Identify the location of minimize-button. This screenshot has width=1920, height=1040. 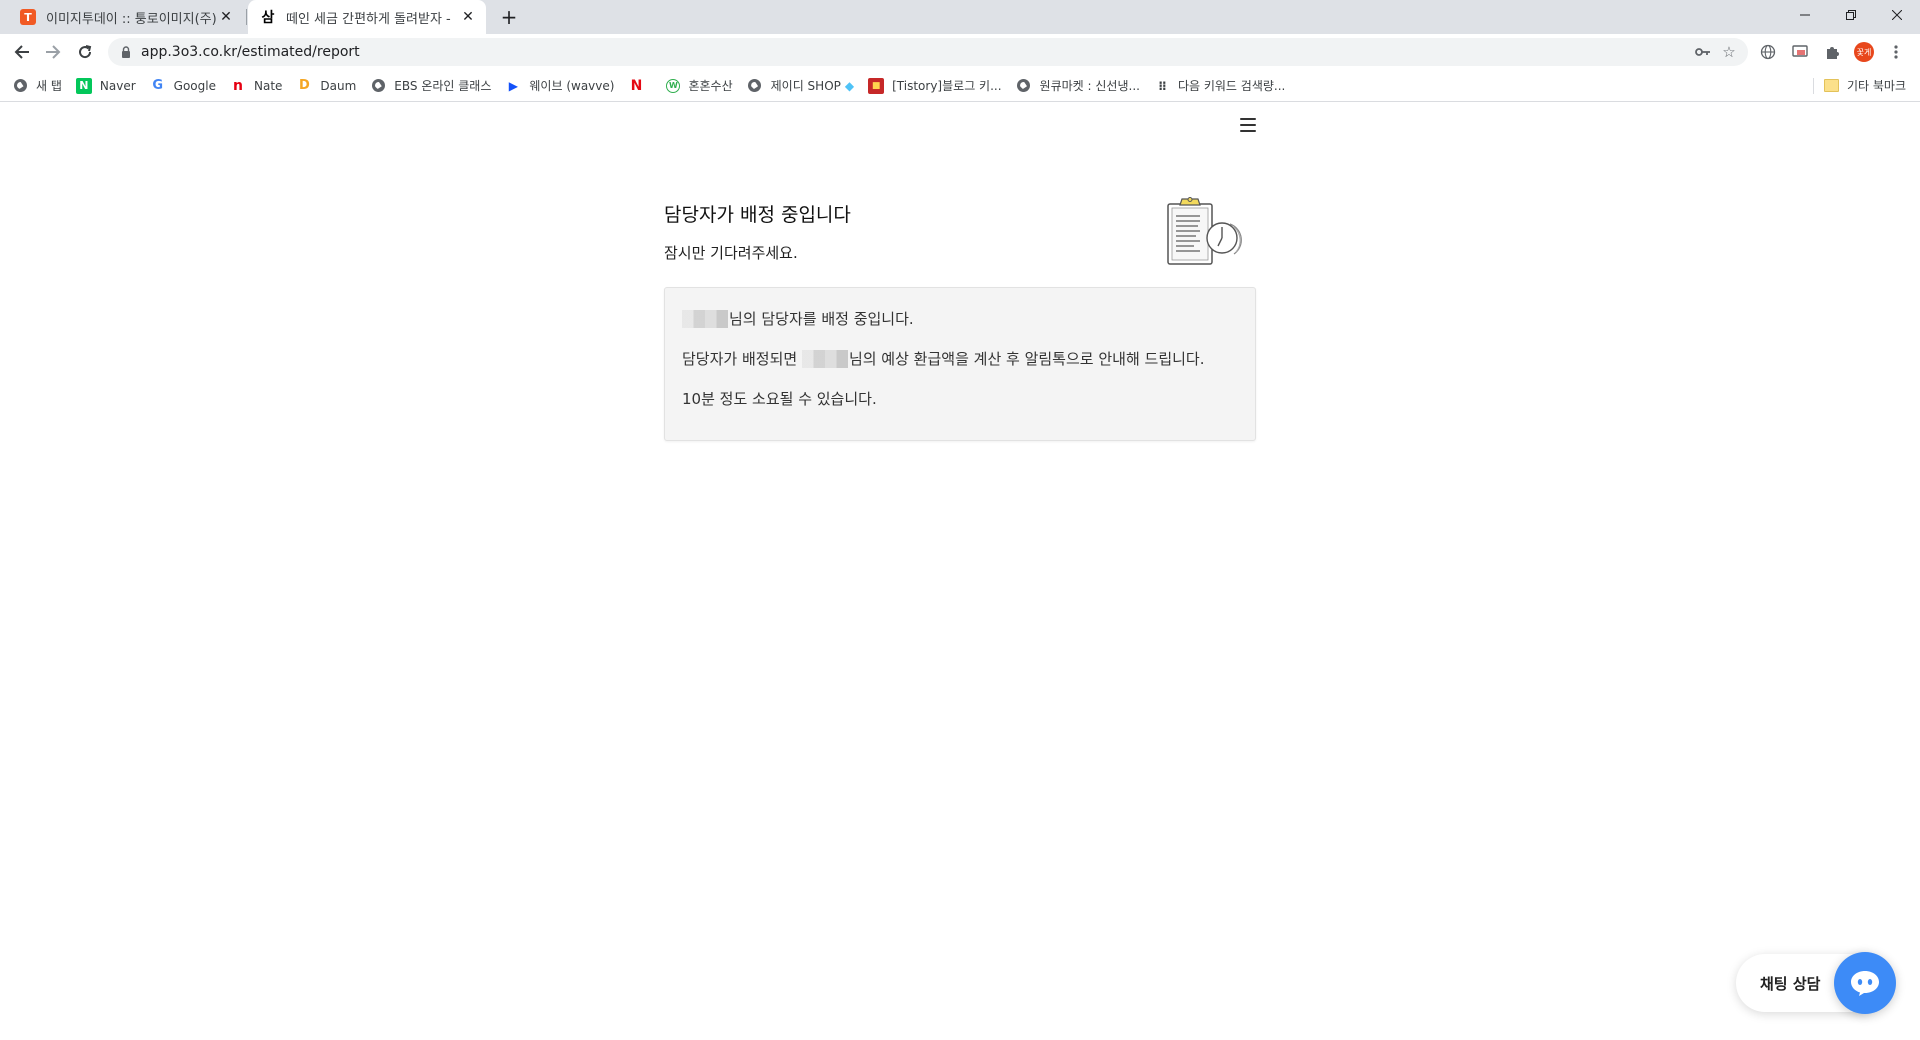
(1805, 15).